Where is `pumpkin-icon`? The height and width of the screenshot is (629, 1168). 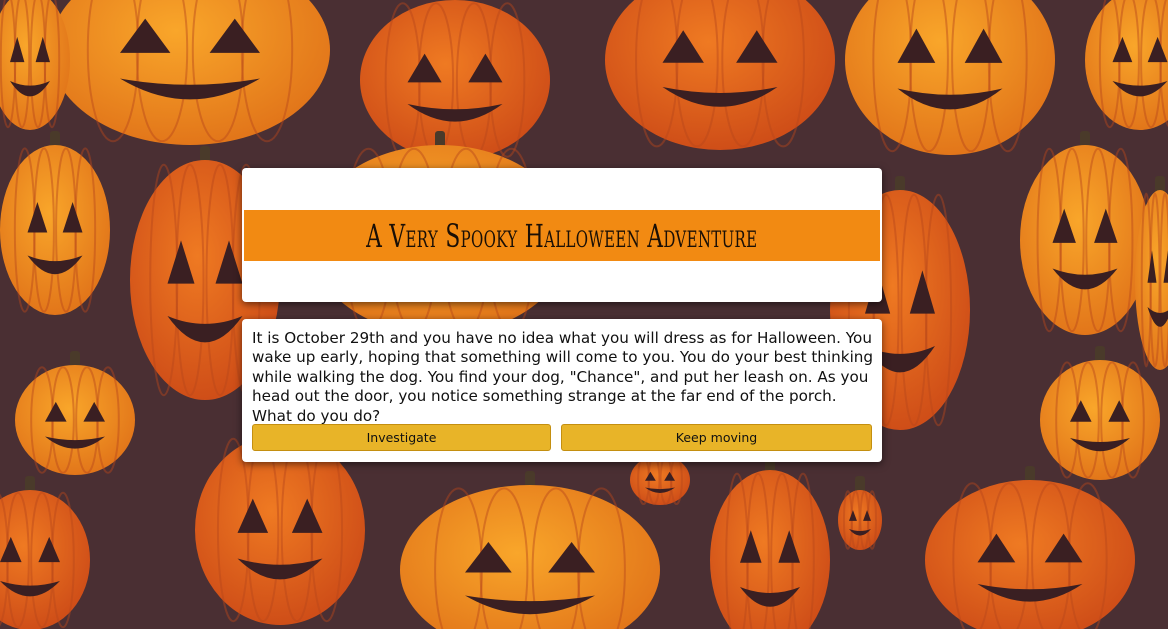 pumpkin-icon is located at coordinates (455, 80).